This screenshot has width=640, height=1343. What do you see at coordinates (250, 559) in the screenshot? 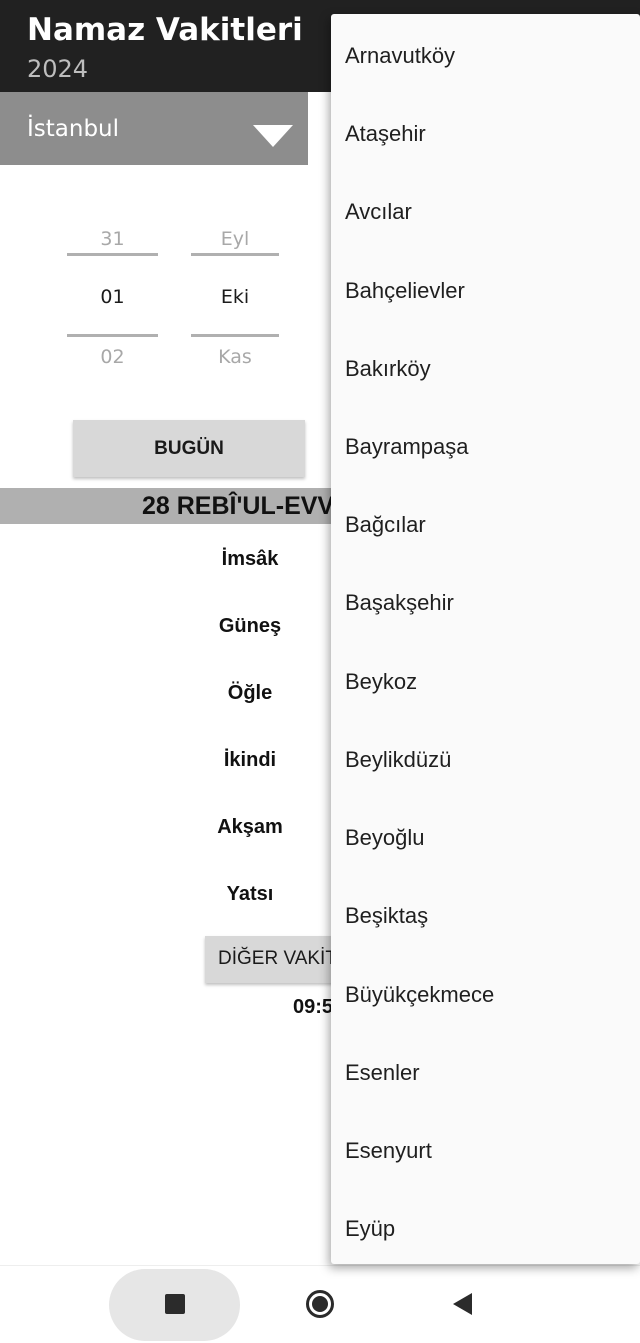
I see `prayer-label-imsak: İmsâk` at bounding box center [250, 559].